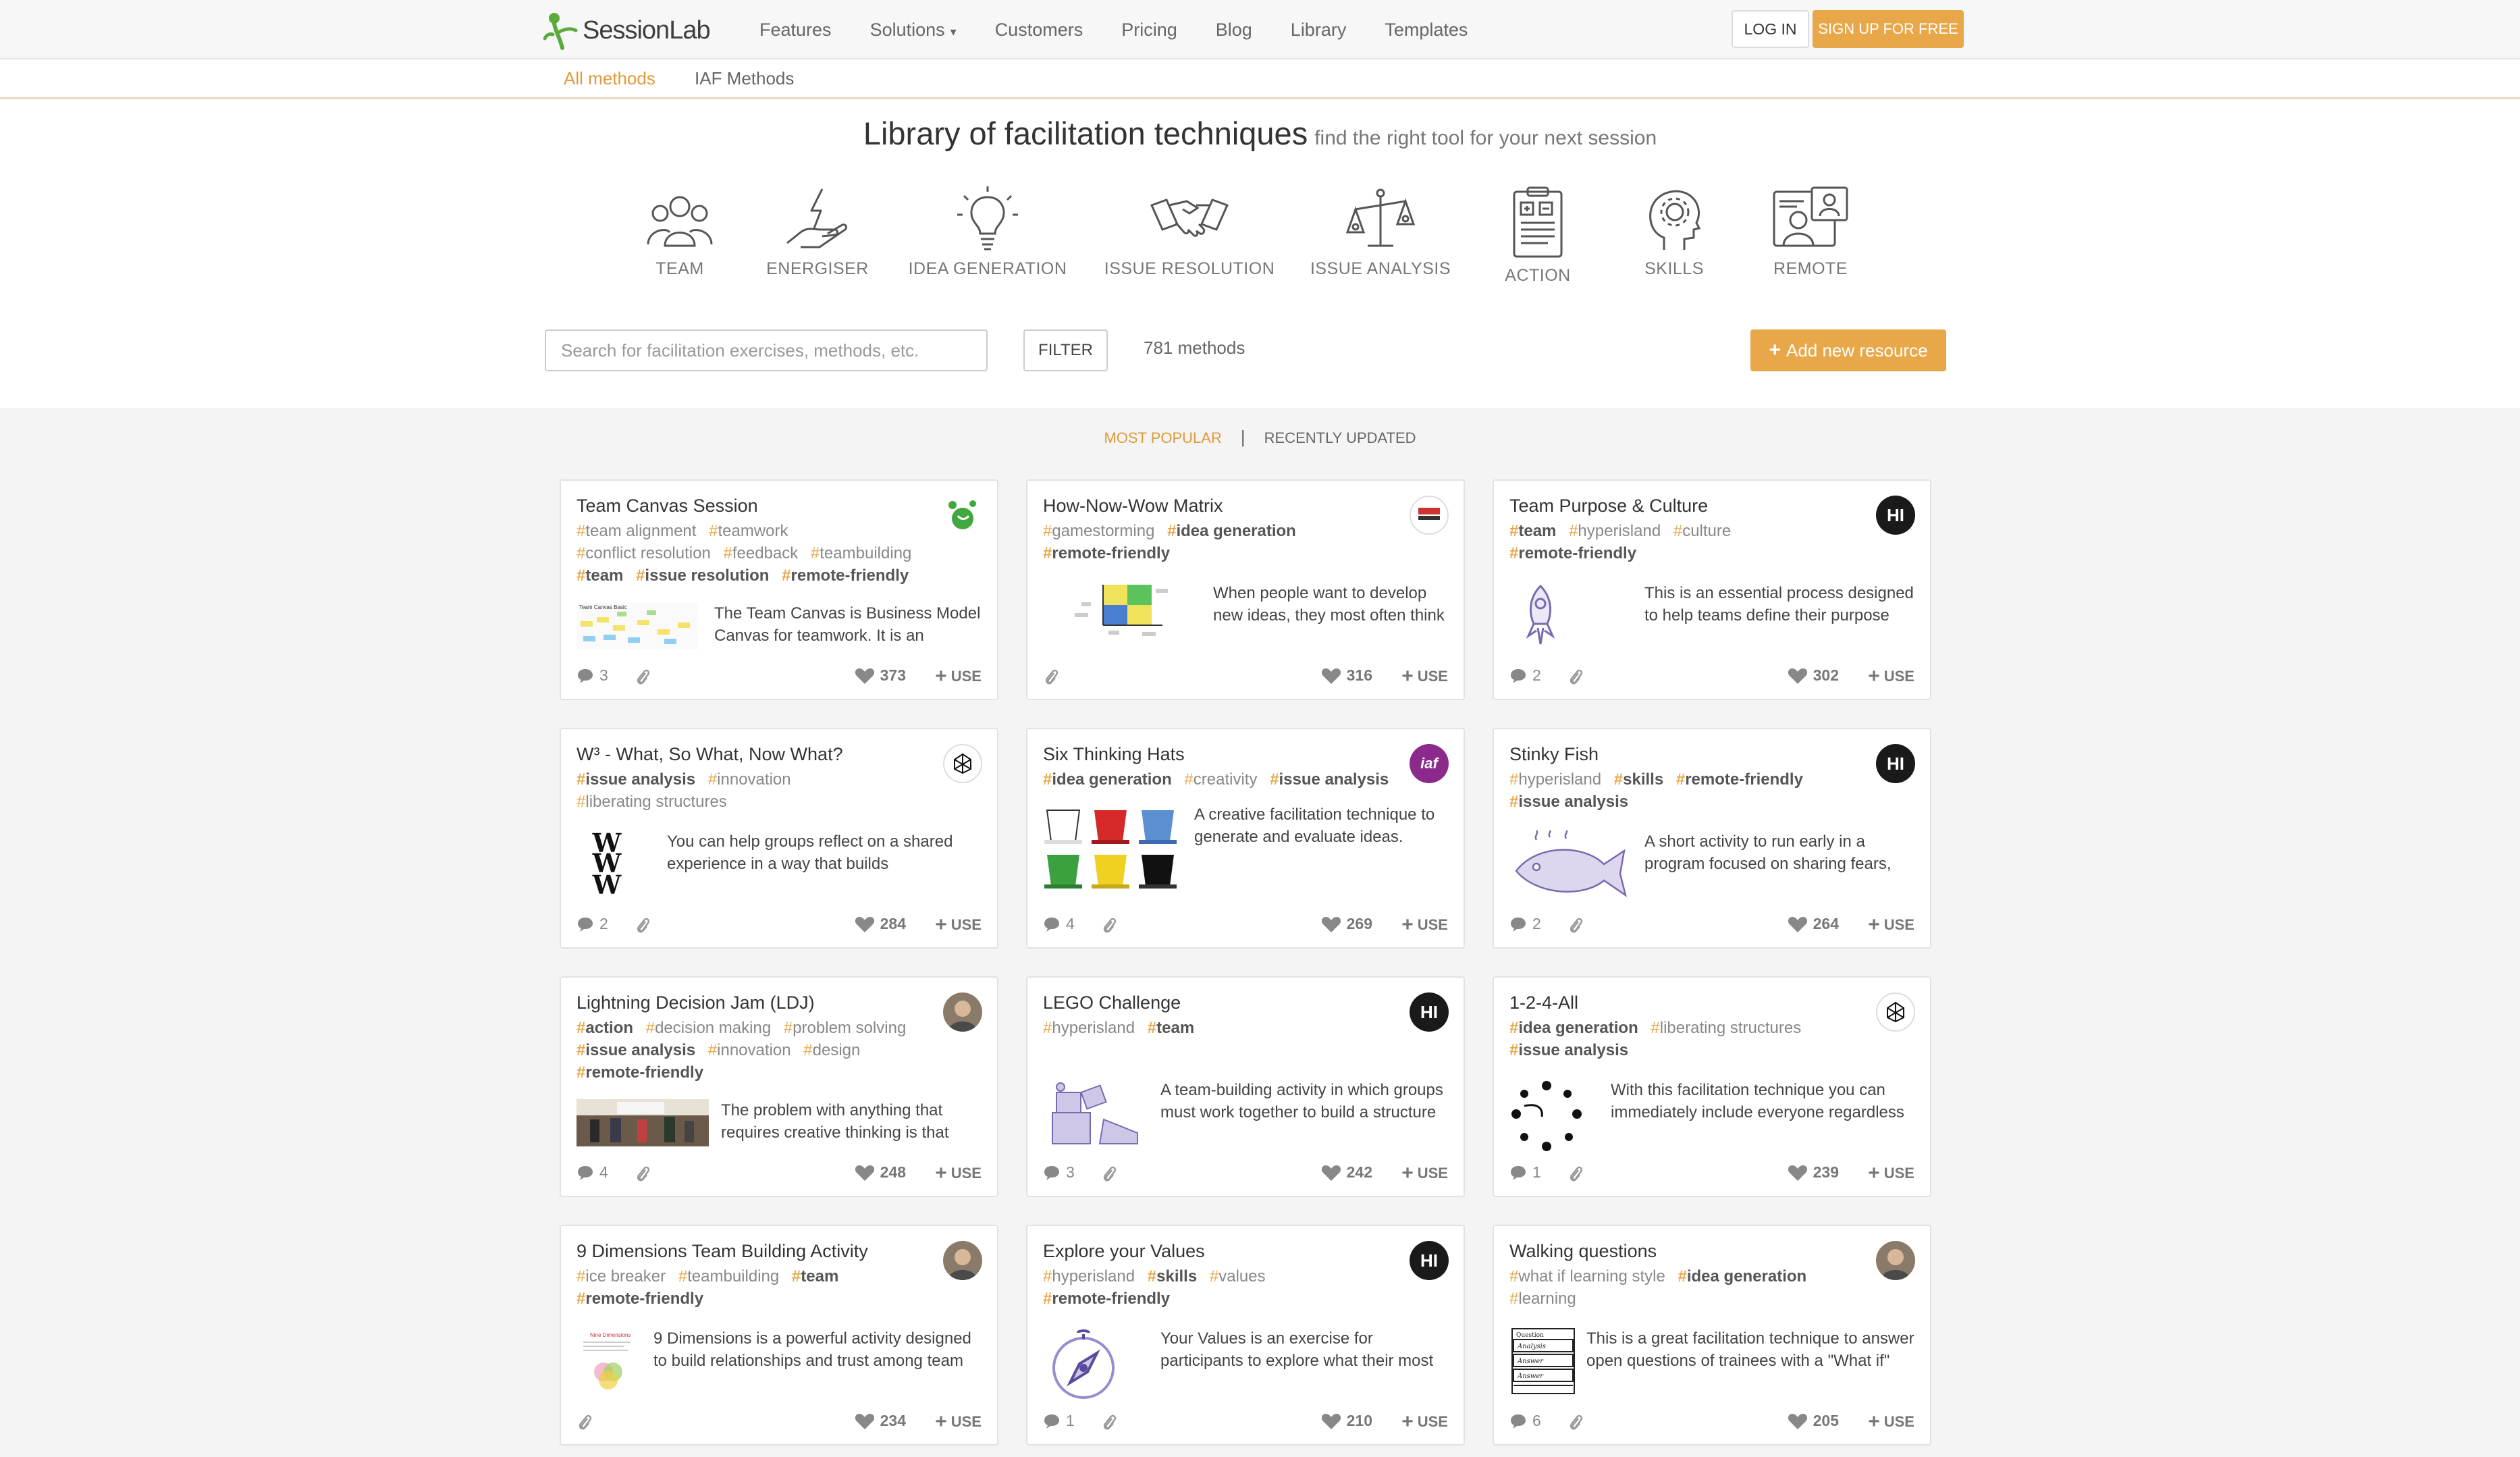 The width and height of the screenshot is (2520, 1457). What do you see at coordinates (796, 30) in the screenshot?
I see `nav-features: Features` at bounding box center [796, 30].